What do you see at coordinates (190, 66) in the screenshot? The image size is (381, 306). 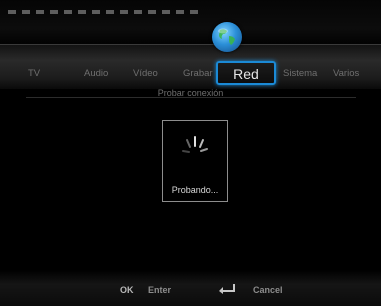 I see `main-menu-bar: TV Audio Vídeo Grabar Red Sistema Varios` at bounding box center [190, 66].